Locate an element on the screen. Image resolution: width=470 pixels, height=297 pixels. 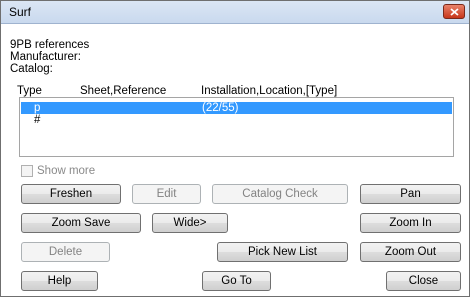
help-button: Help is located at coordinates (59, 281).